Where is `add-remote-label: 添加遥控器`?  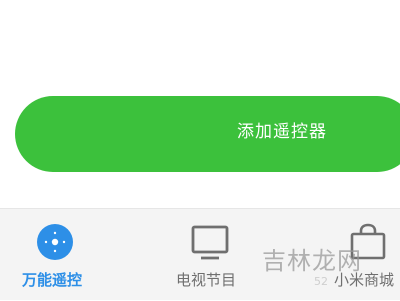 add-remote-label: 添加遥控器 is located at coordinates (282, 132).